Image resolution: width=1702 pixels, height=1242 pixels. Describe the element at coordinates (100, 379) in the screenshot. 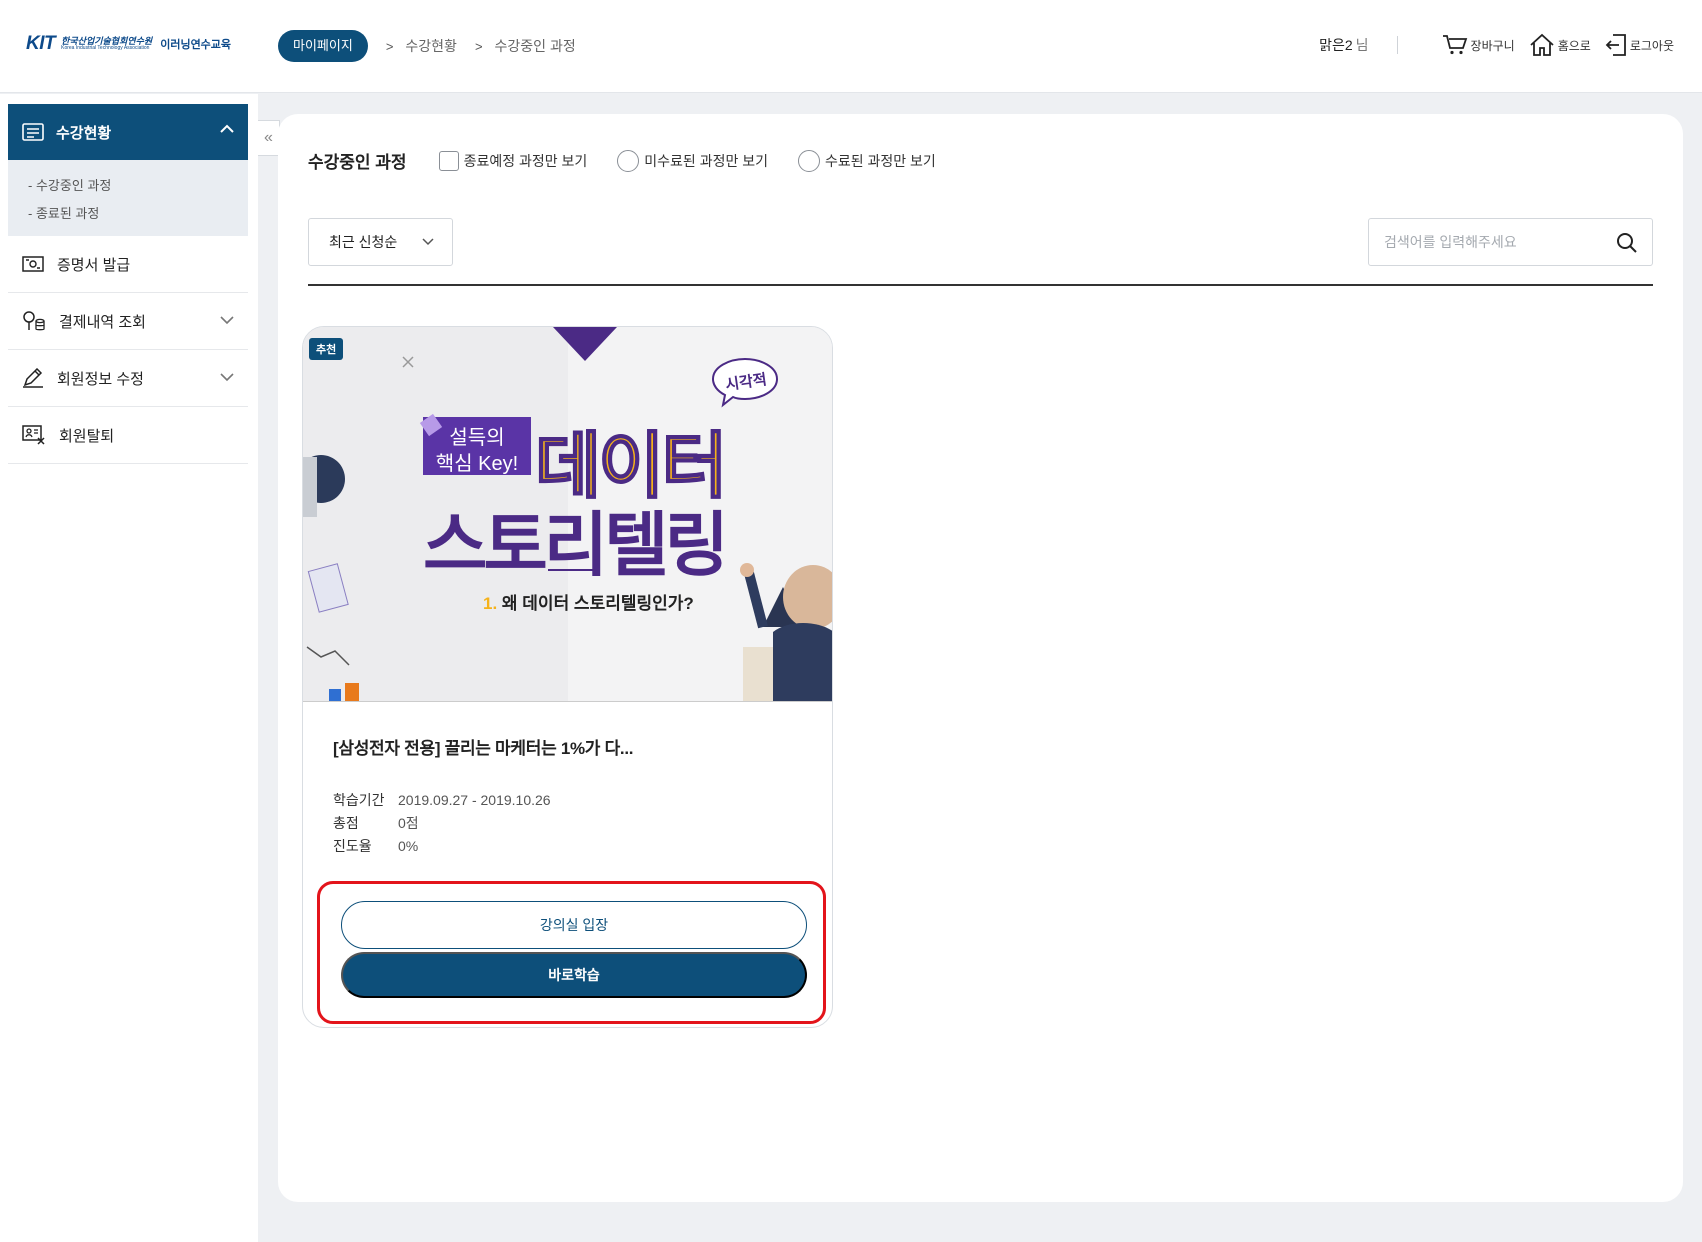

I see `sidebar-item-label: 회원정보 수정` at that location.